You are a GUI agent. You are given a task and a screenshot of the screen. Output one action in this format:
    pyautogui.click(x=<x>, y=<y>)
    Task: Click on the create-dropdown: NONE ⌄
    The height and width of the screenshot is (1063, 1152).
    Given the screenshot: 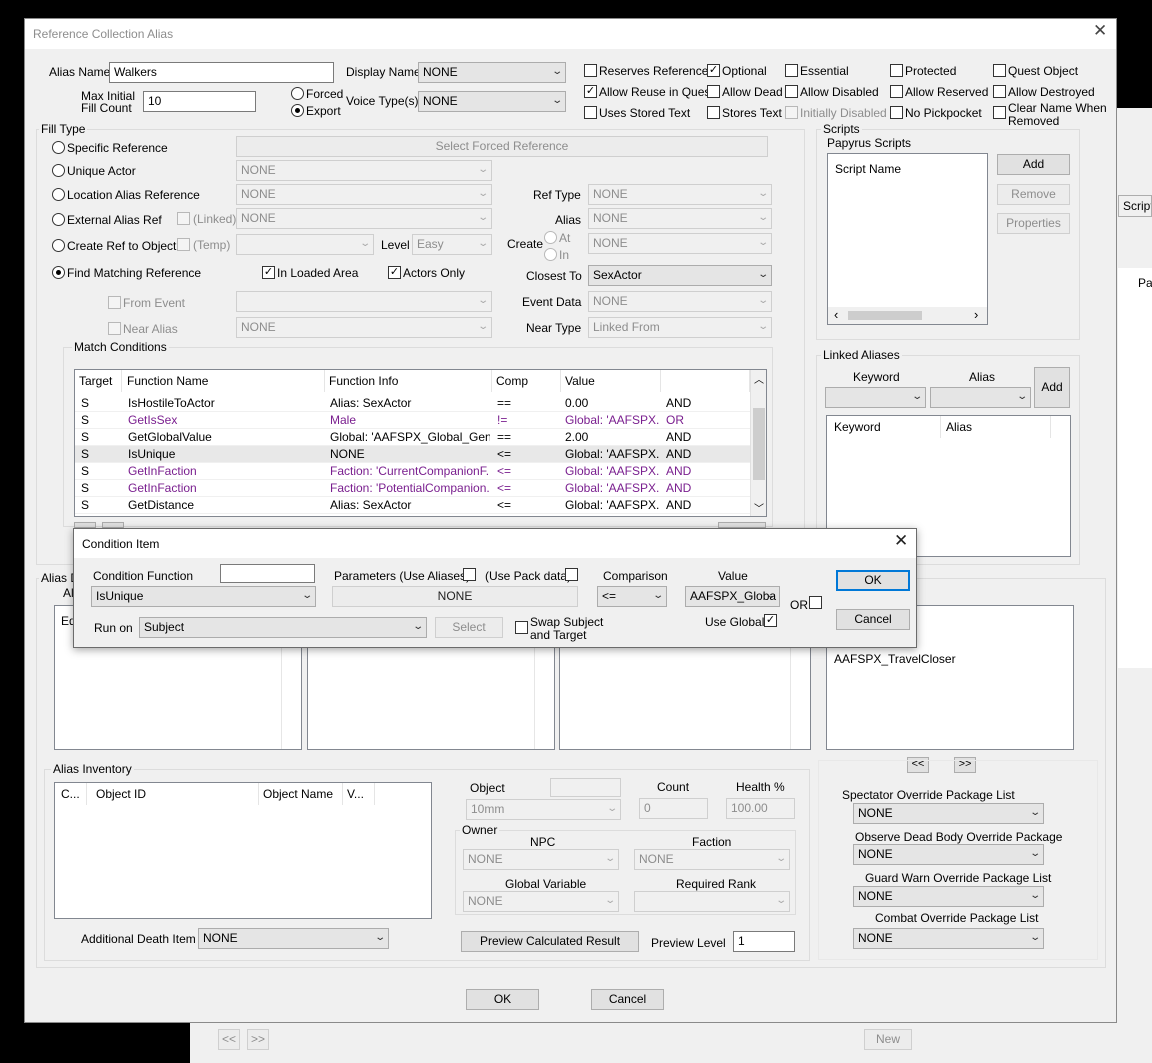 What is the action you would take?
    pyautogui.click(x=680, y=243)
    